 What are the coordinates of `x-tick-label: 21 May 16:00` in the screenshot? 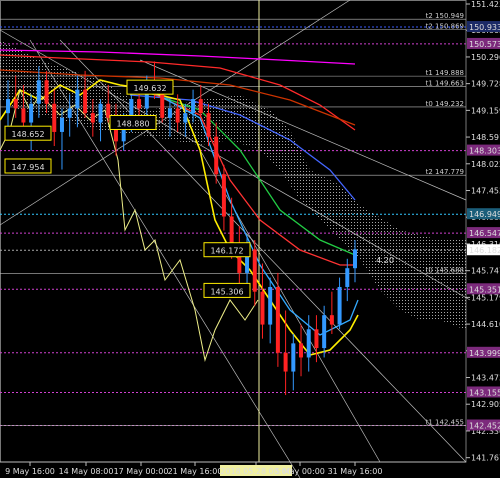 It's located at (195, 471).